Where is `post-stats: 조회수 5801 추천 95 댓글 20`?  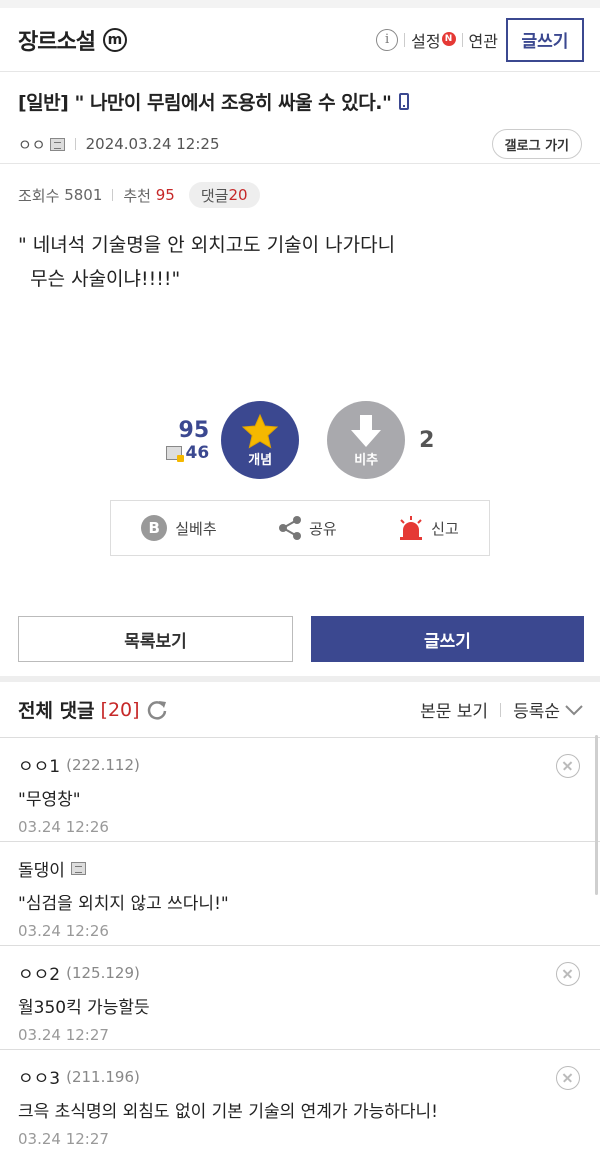
post-stats: 조회수 5801 추천 95 댓글 20 is located at coordinates (300, 186).